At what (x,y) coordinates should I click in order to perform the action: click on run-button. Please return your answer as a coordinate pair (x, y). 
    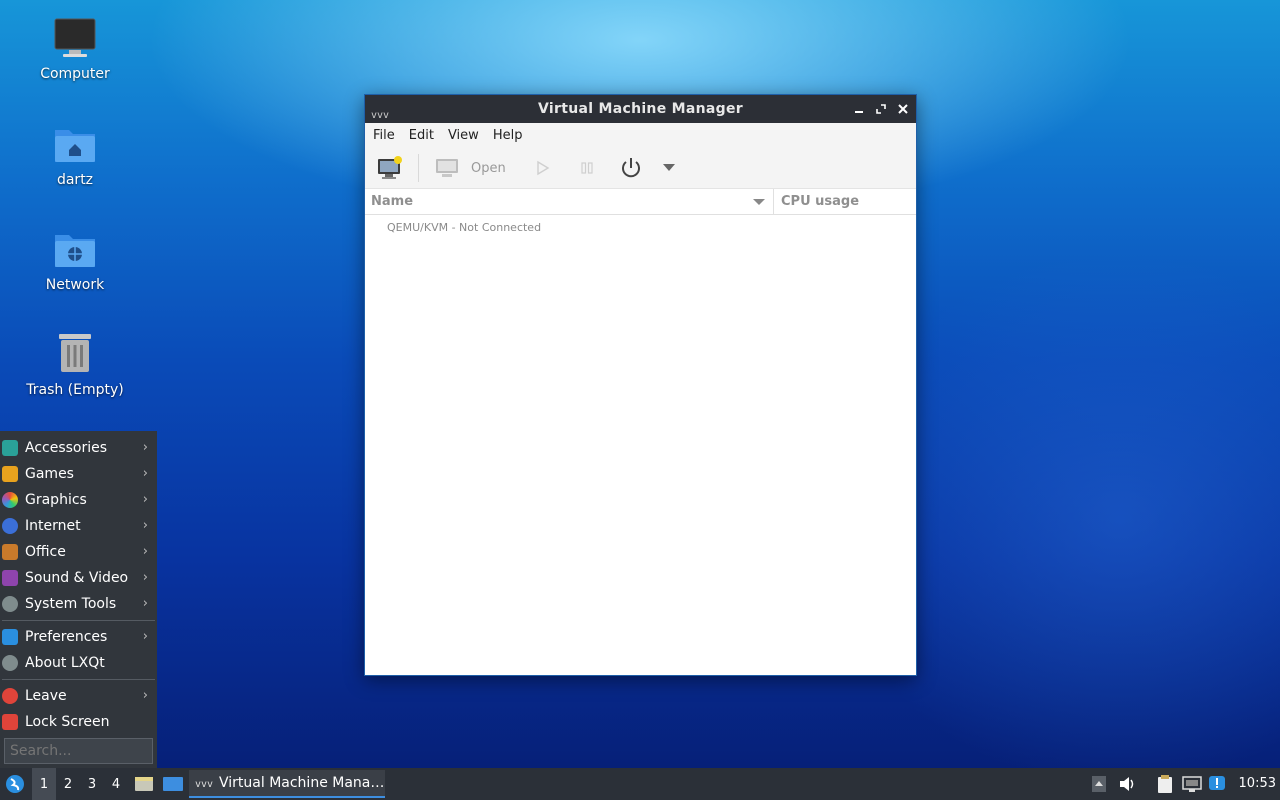
    Looking at the image, I should click on (543, 168).